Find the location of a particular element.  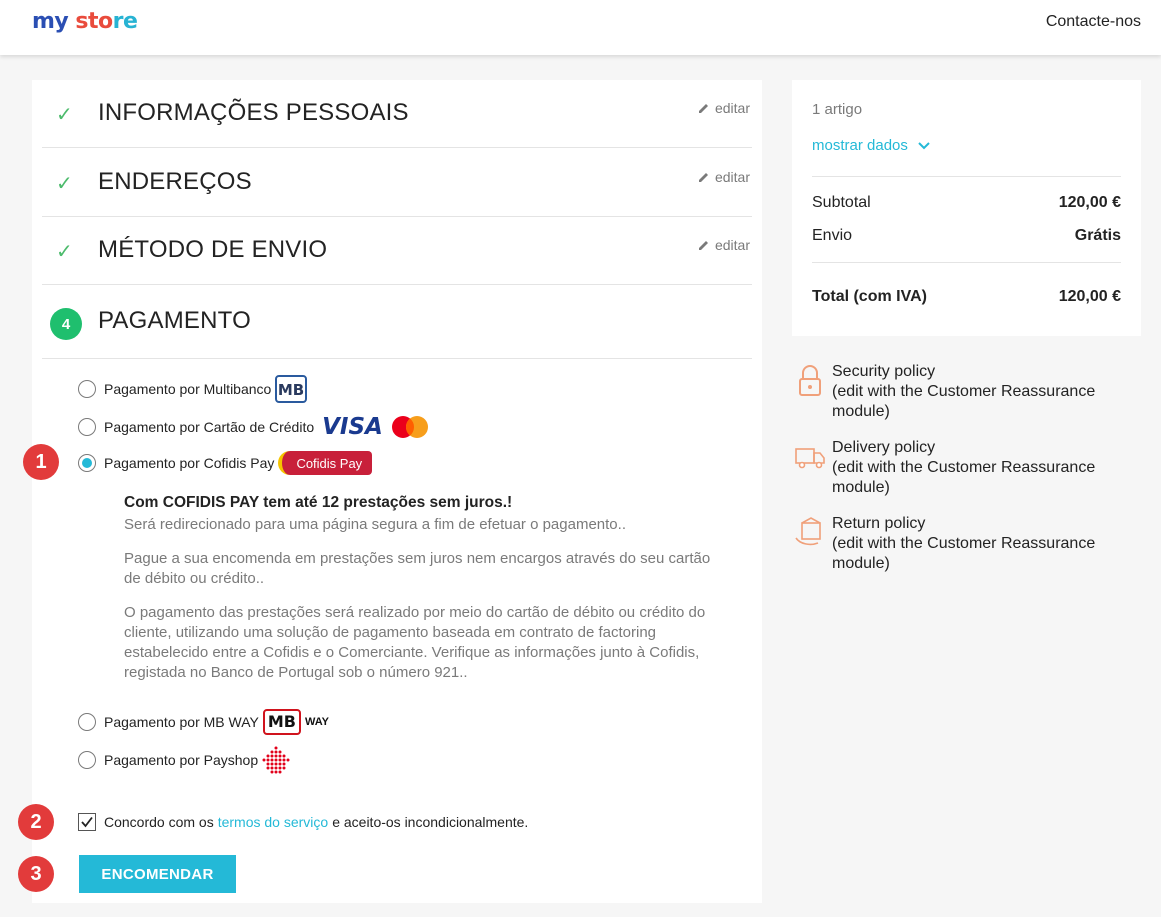

payment-option-label: Pagamento por Multibanco is located at coordinates (188, 389).